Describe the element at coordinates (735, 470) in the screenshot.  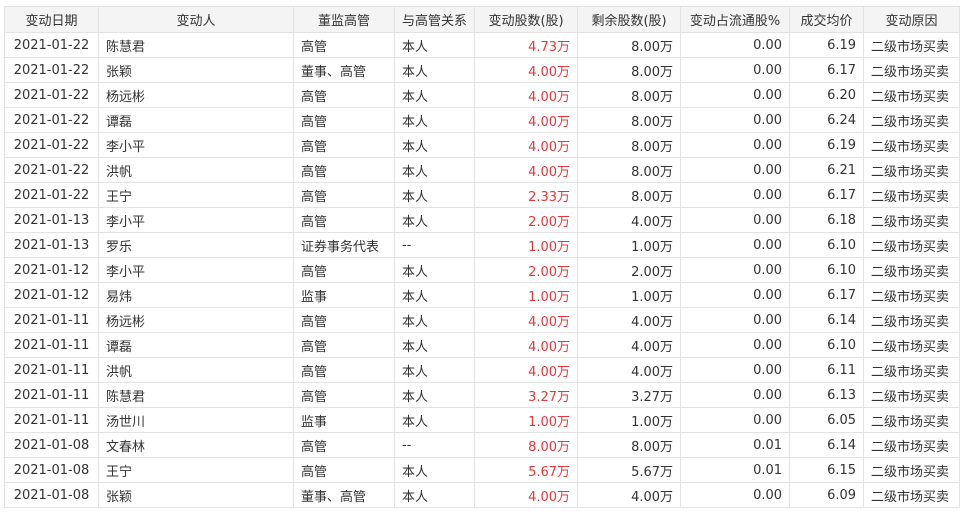
I see `cell-change-pct: 0.01` at that location.